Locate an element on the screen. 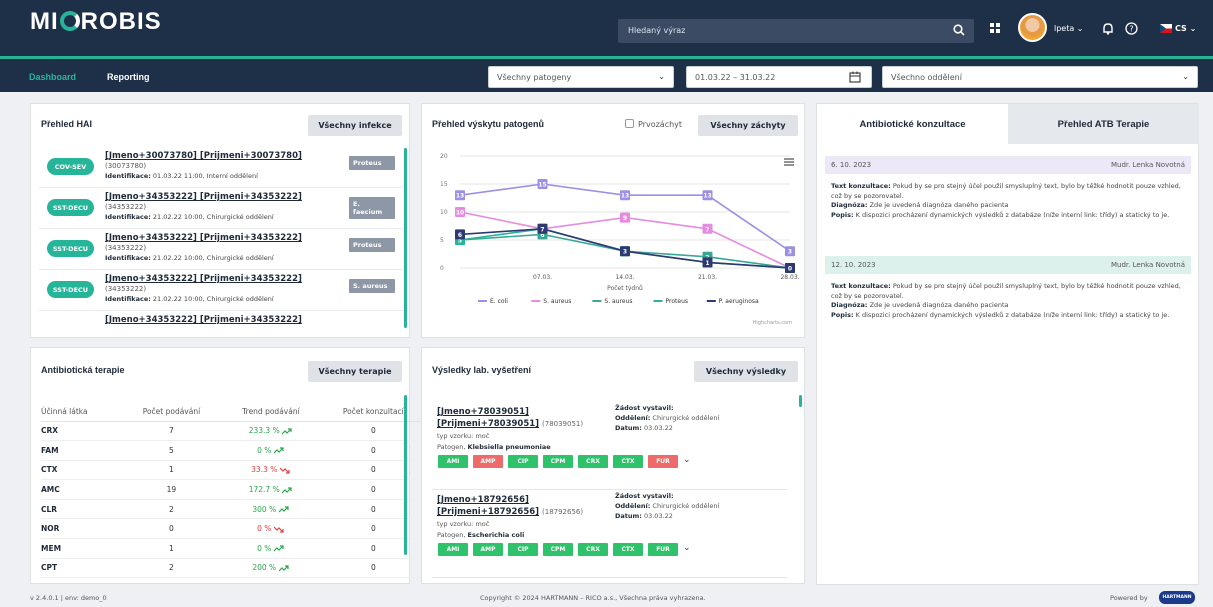  language-selector: CS ⌄ is located at coordinates (1185, 28).